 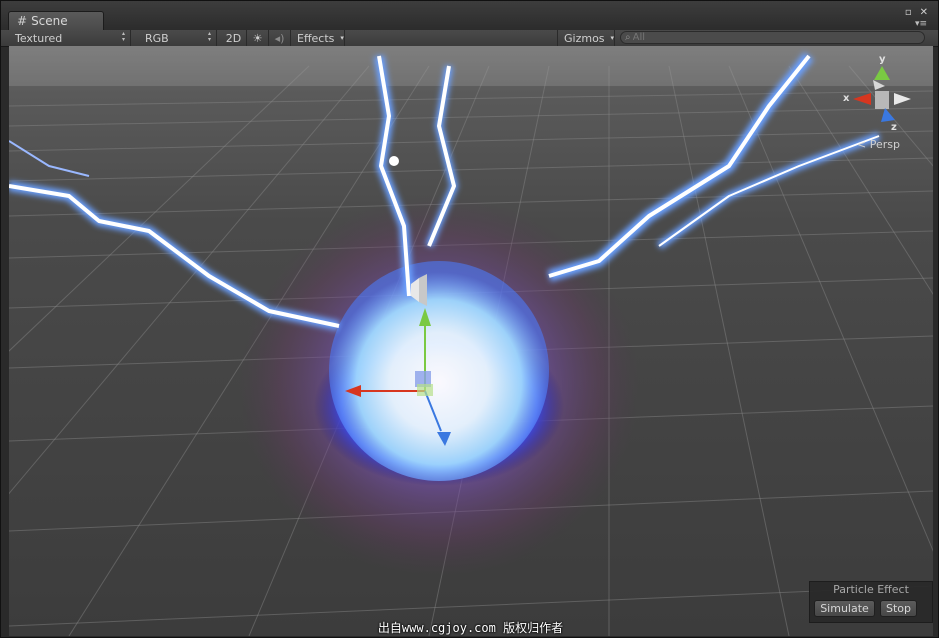 What do you see at coordinates (469, 16) in the screenshot?
I see `tab-bar: # Scene ▫ ✕ ▾≡` at bounding box center [469, 16].